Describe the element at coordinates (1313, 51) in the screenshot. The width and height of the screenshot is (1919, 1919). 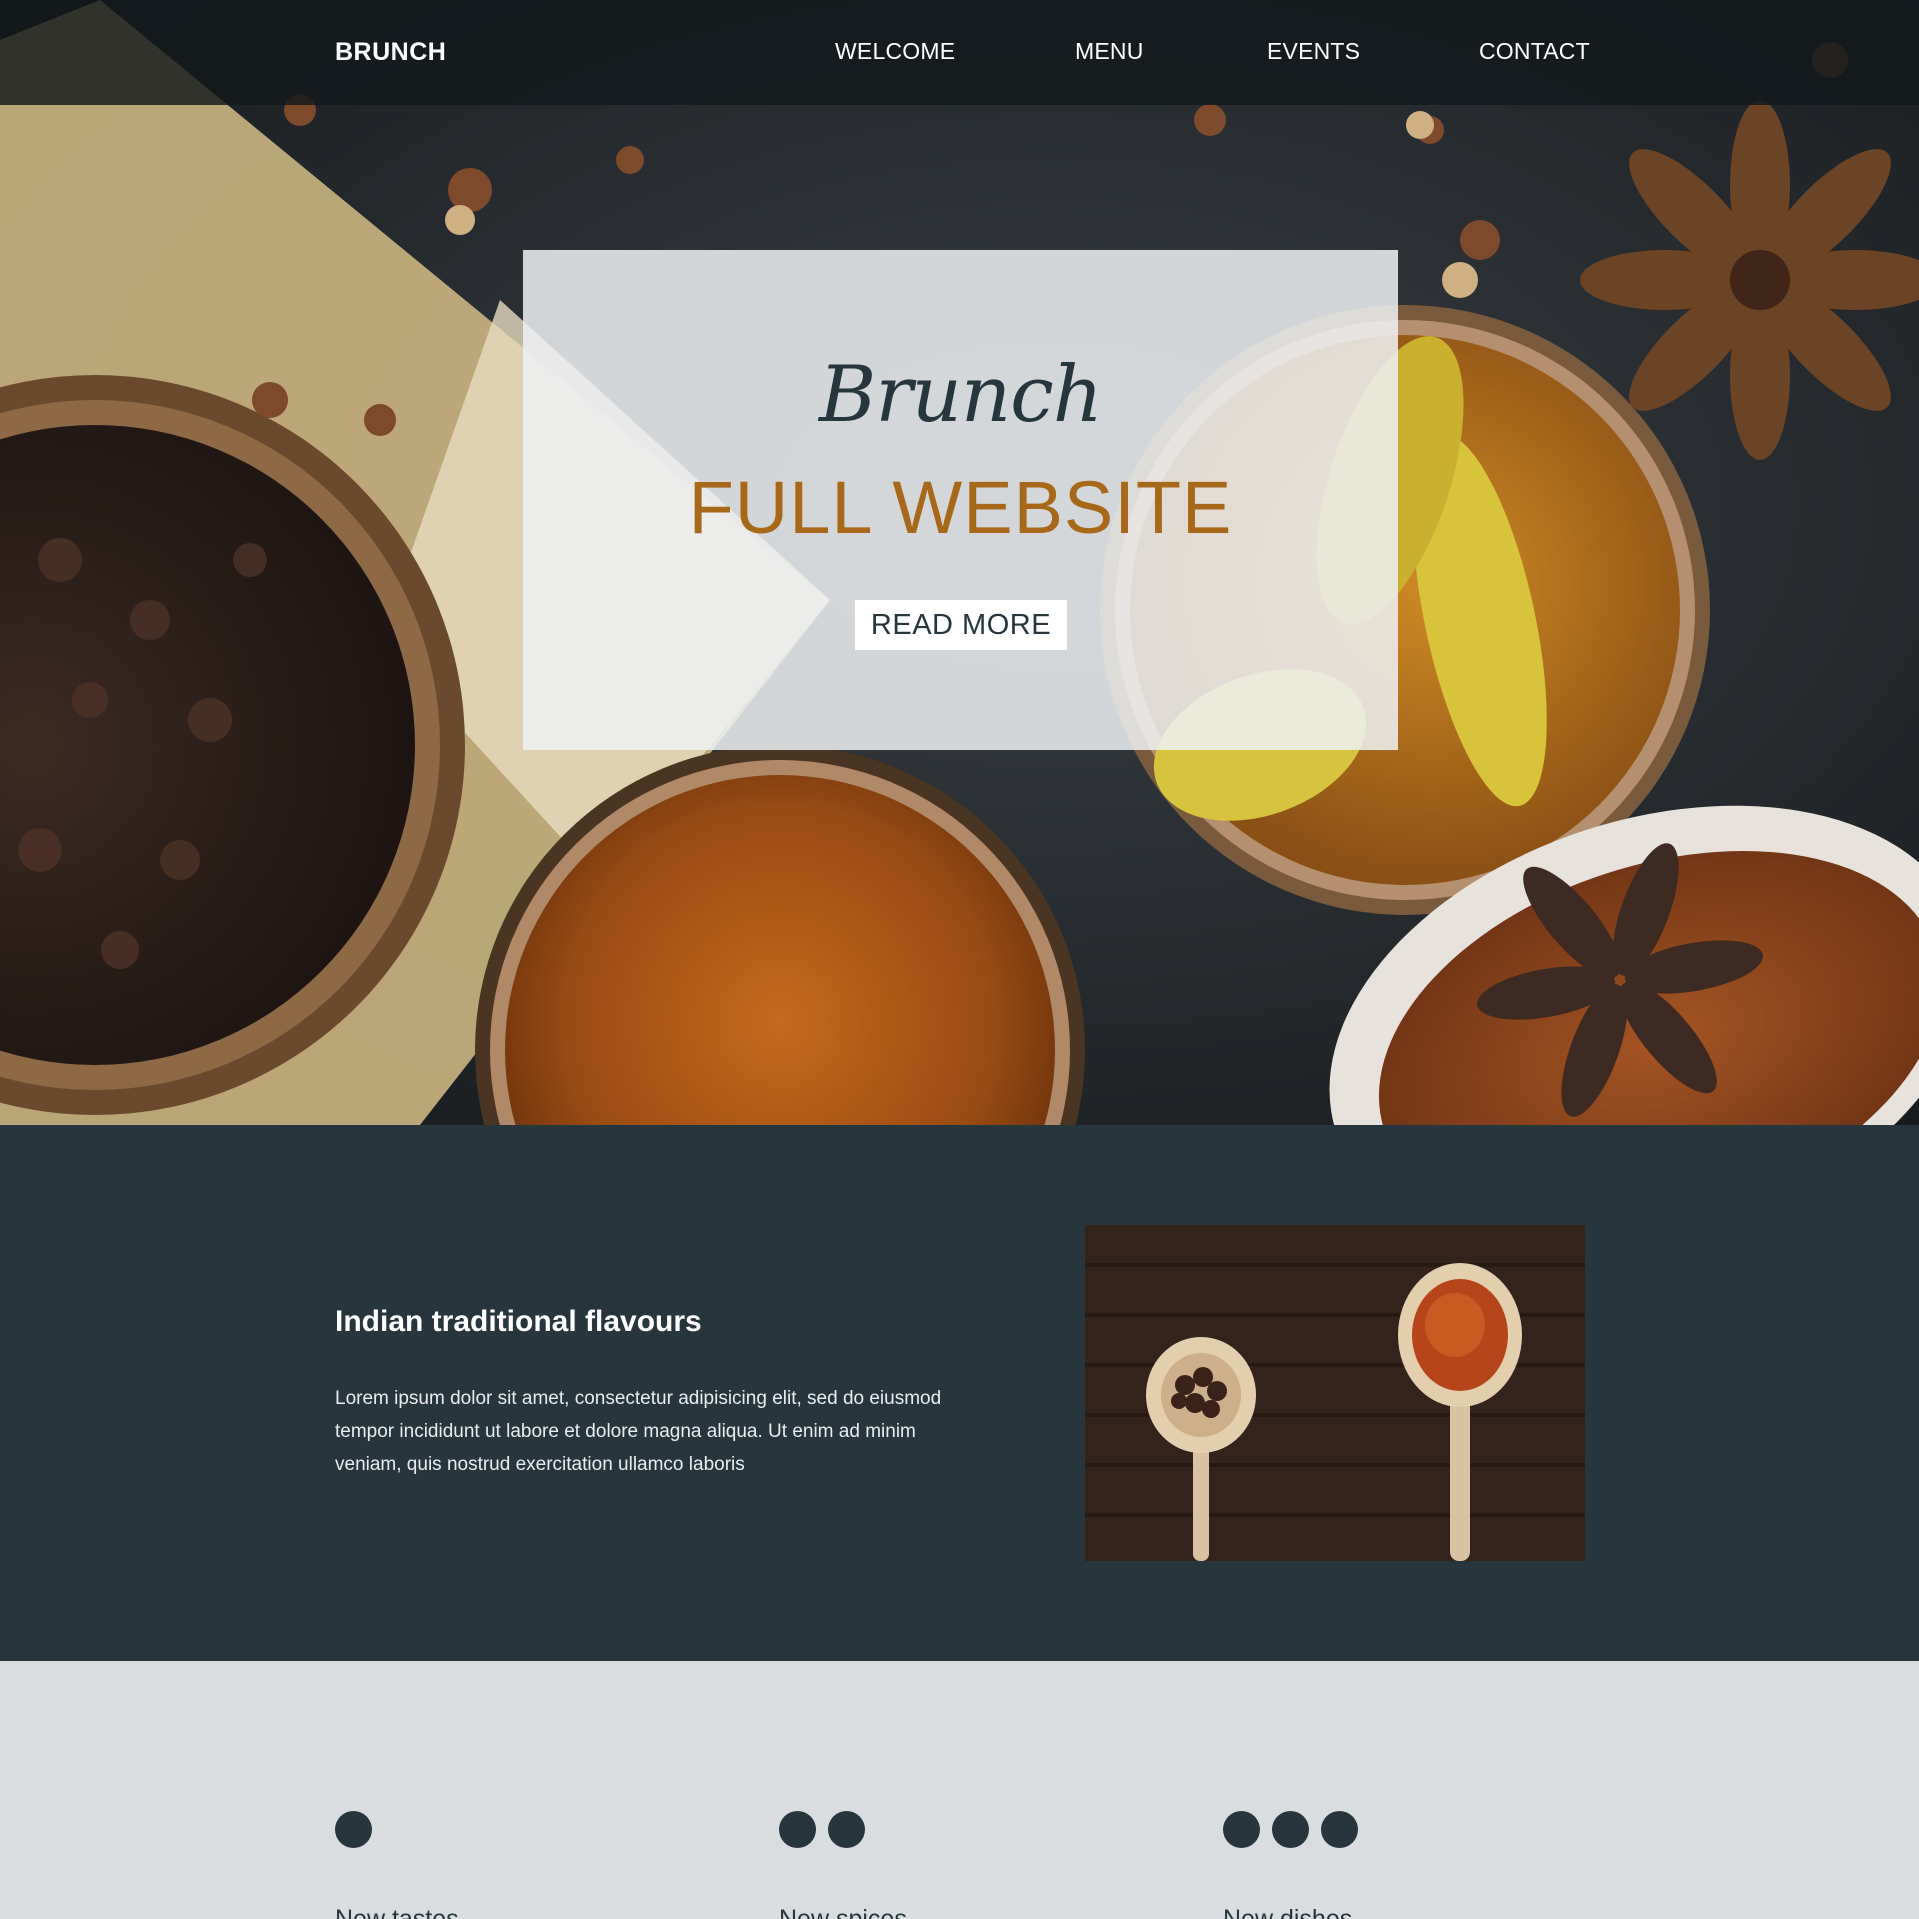
I see `nav-item-events: EVENTS` at that location.